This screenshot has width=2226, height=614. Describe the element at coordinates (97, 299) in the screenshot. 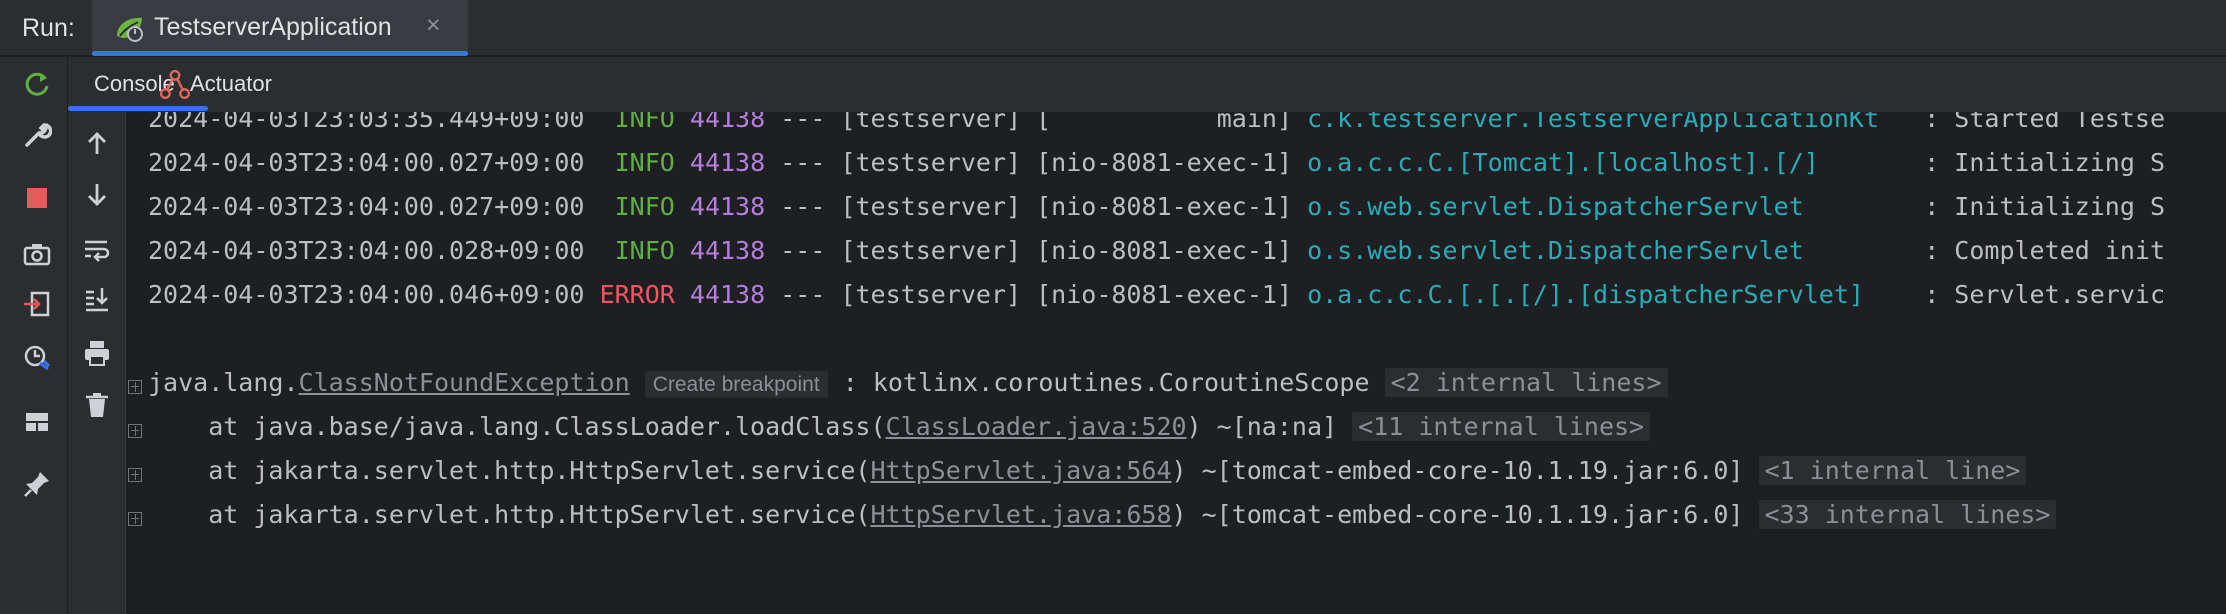

I see `scroll-to-end-icon` at that location.